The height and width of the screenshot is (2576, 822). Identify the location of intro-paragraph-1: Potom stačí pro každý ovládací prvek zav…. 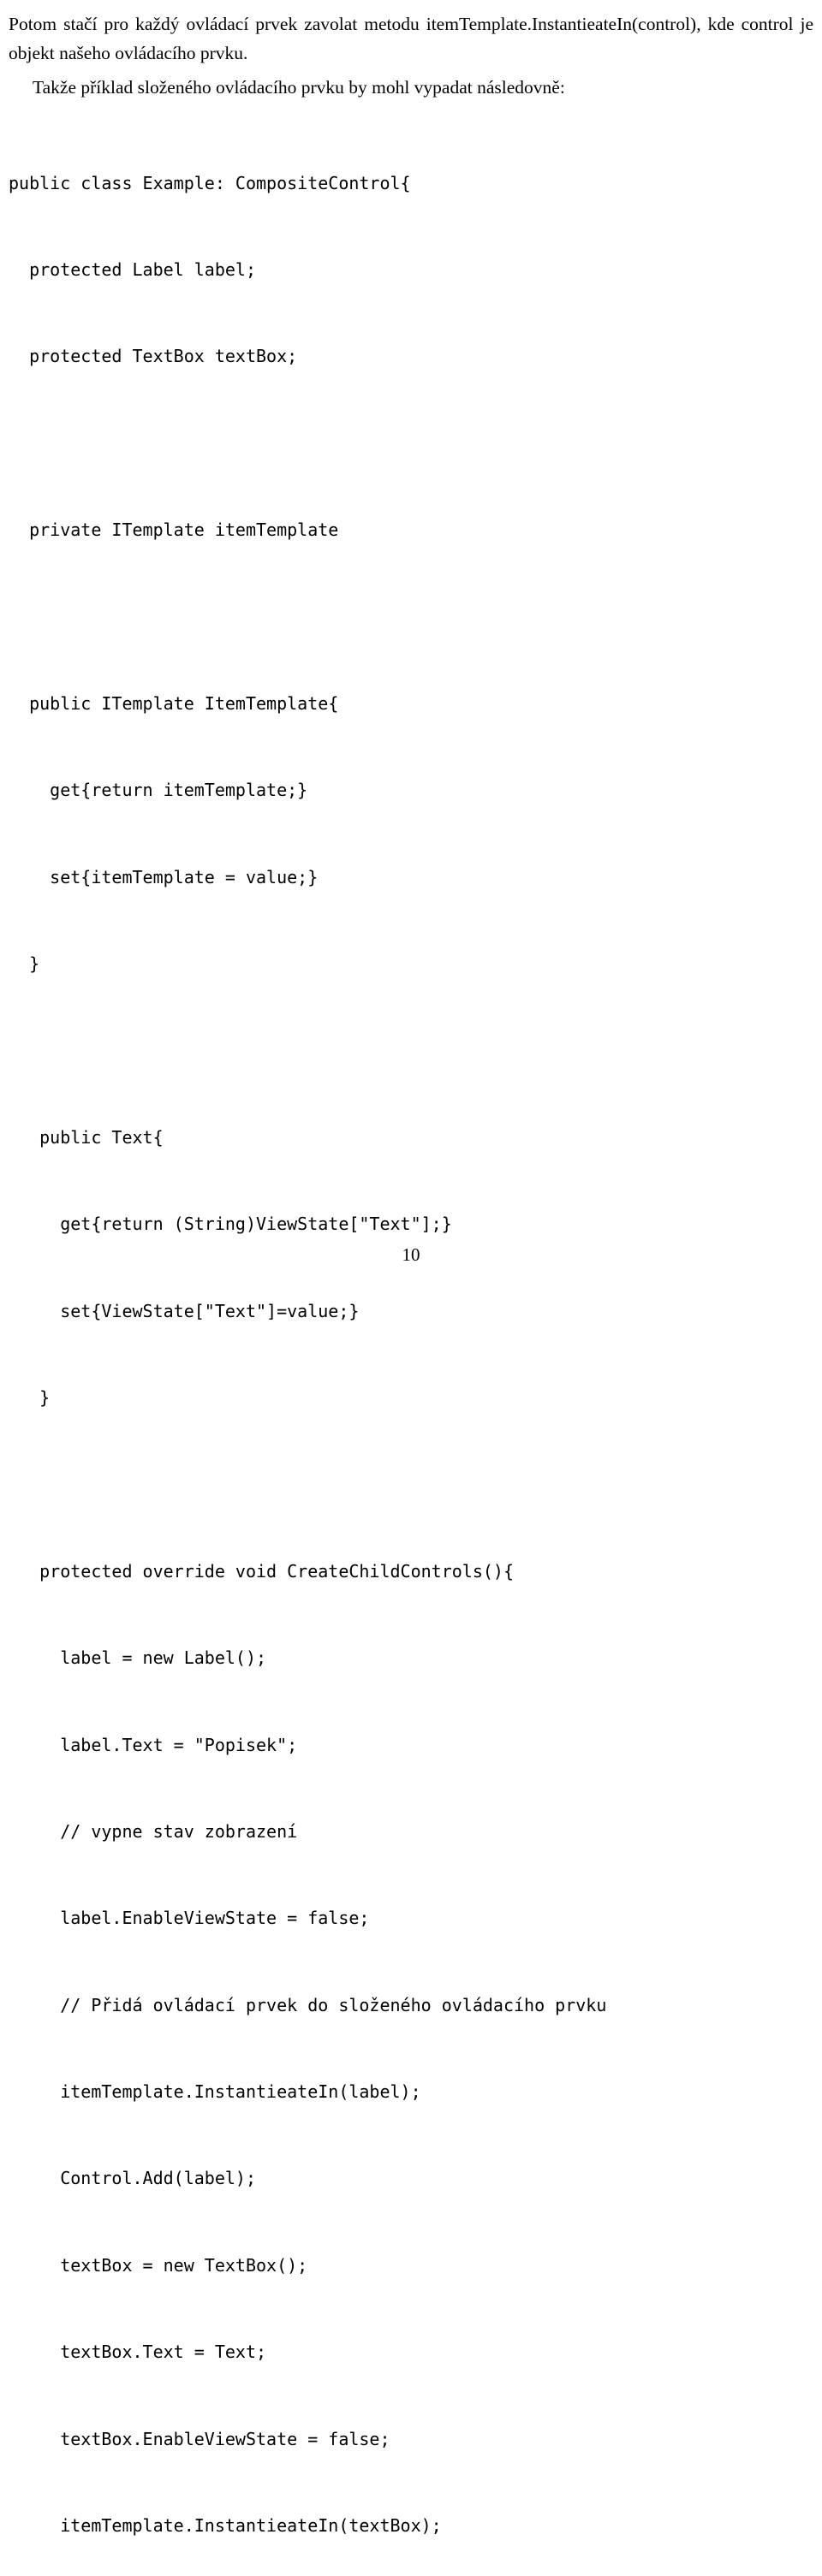
(411, 38).